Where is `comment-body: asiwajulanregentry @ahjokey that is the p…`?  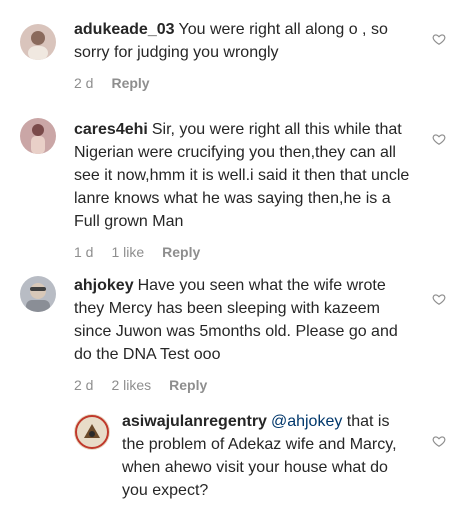 comment-body: asiwajulanregentry @ahjokey that is the p… is located at coordinates (267, 456).